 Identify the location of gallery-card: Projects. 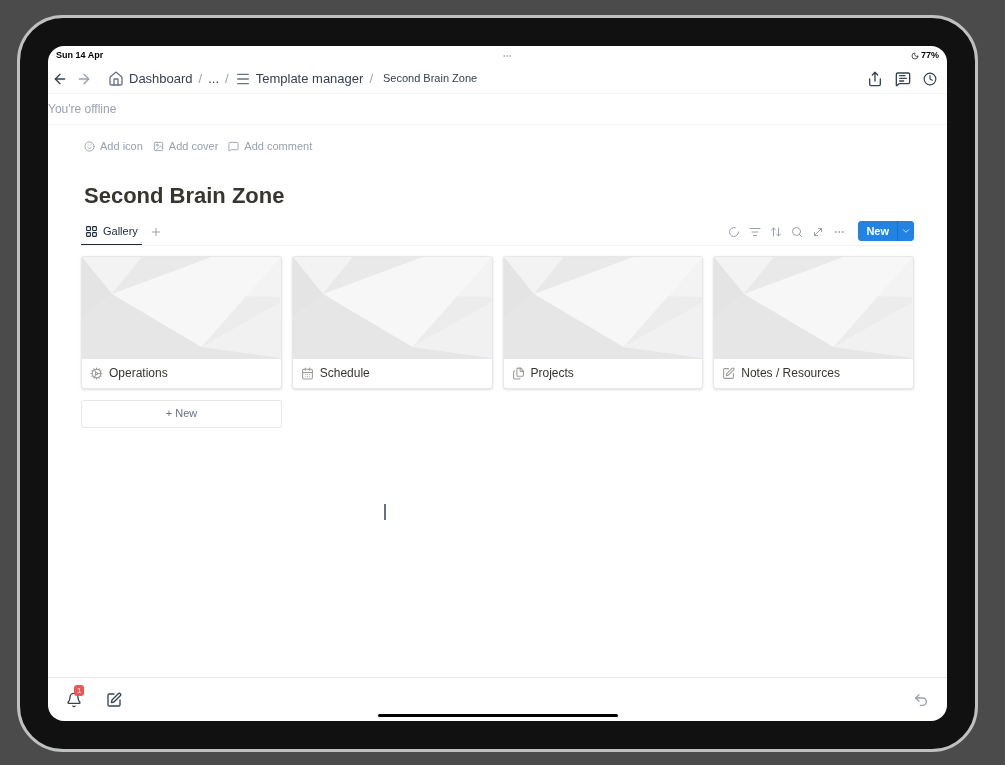
(603, 322).